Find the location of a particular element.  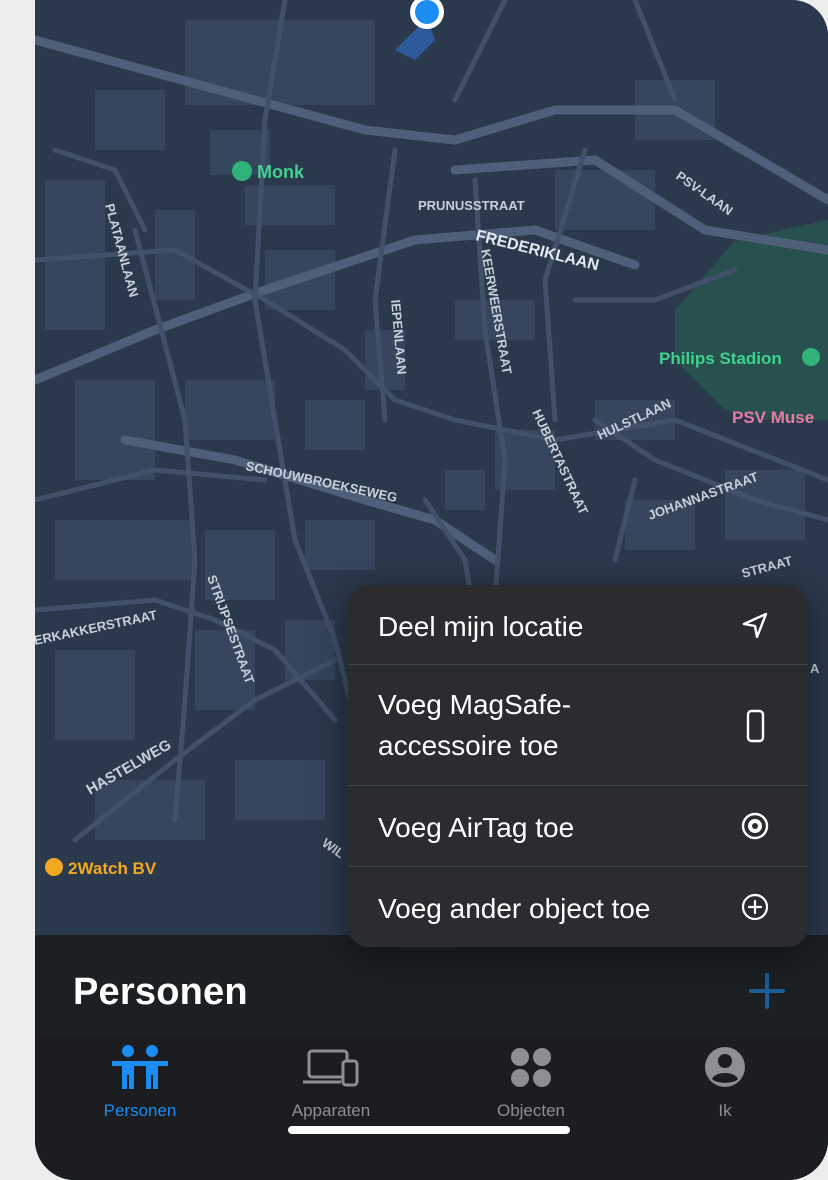

location-arrow-icon is located at coordinates (755, 629).